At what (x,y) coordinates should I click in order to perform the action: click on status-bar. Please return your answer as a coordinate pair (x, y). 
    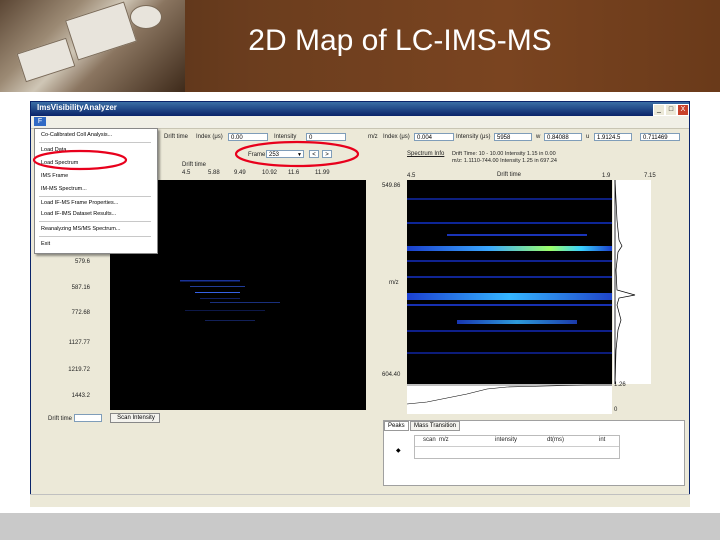
    Looking at the image, I should click on (360, 500).